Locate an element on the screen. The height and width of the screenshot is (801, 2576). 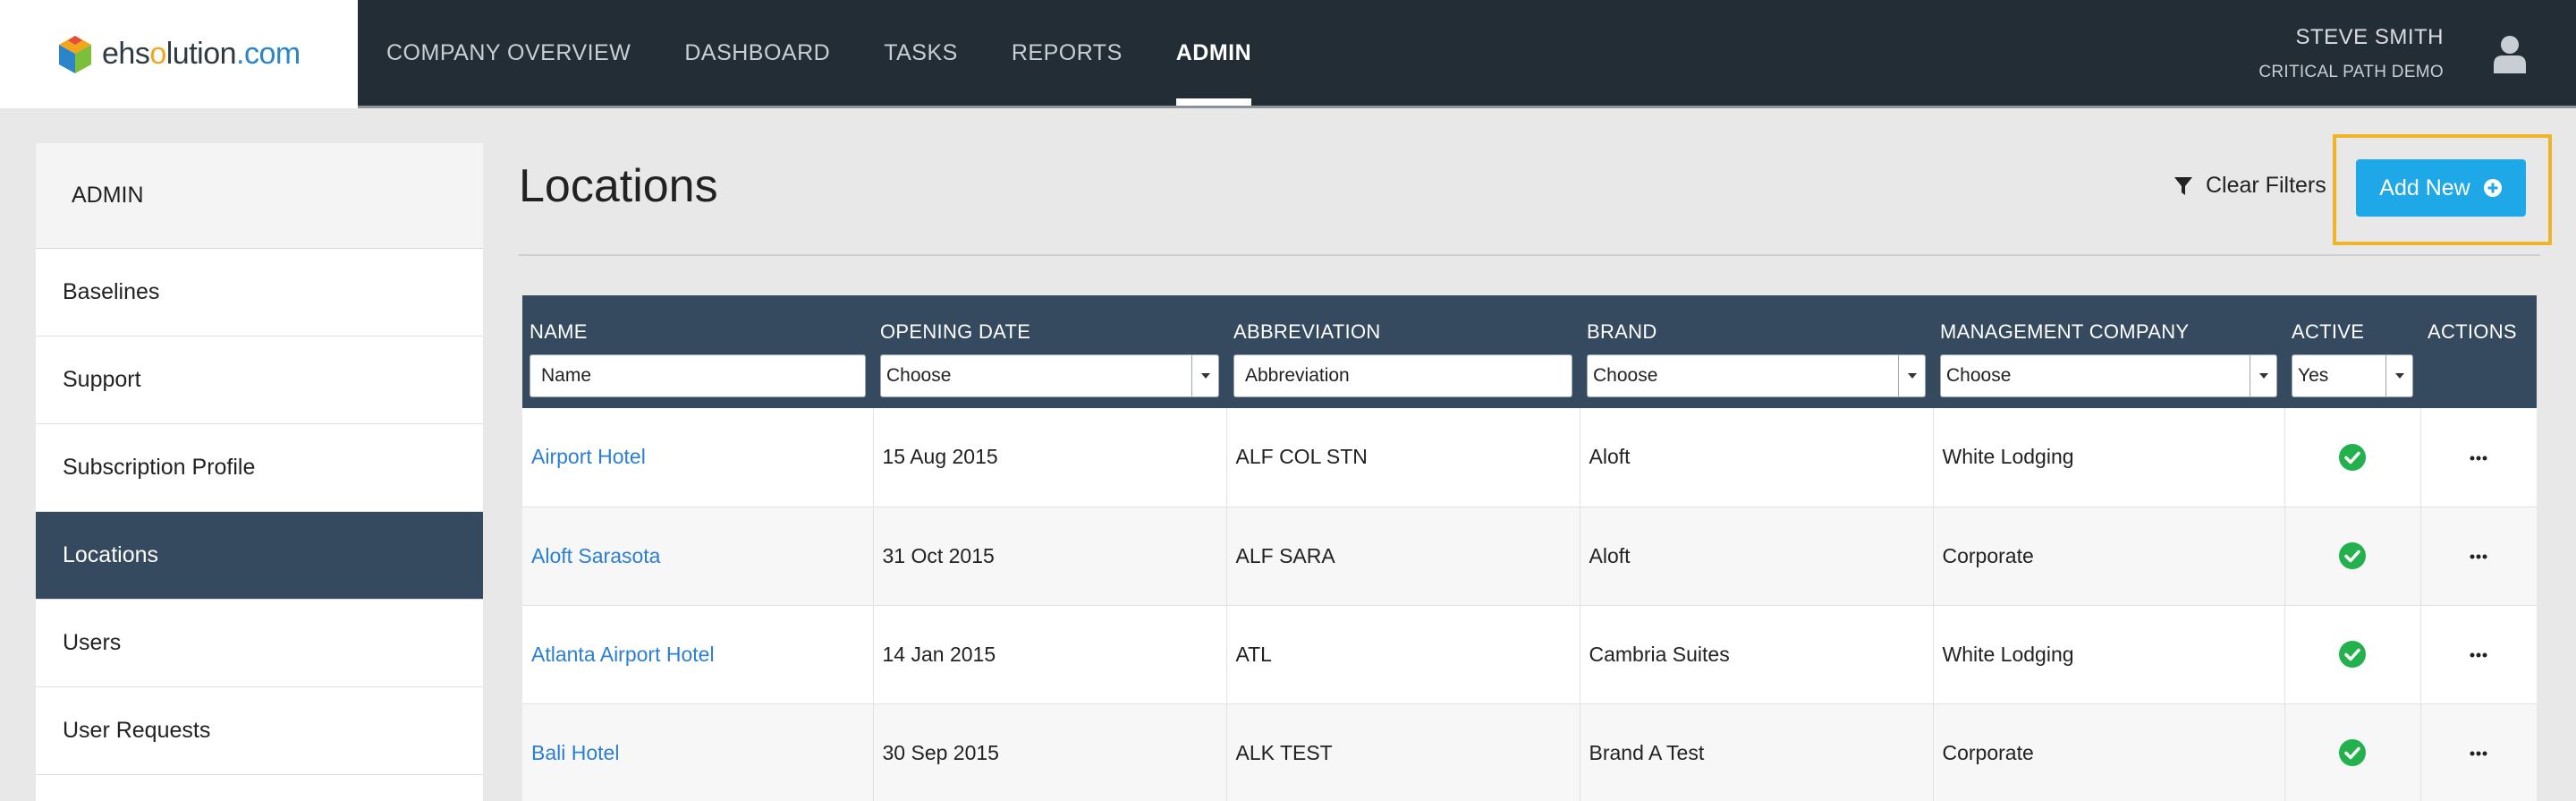
cell-name: Aloft Sarasota is located at coordinates (698, 556).